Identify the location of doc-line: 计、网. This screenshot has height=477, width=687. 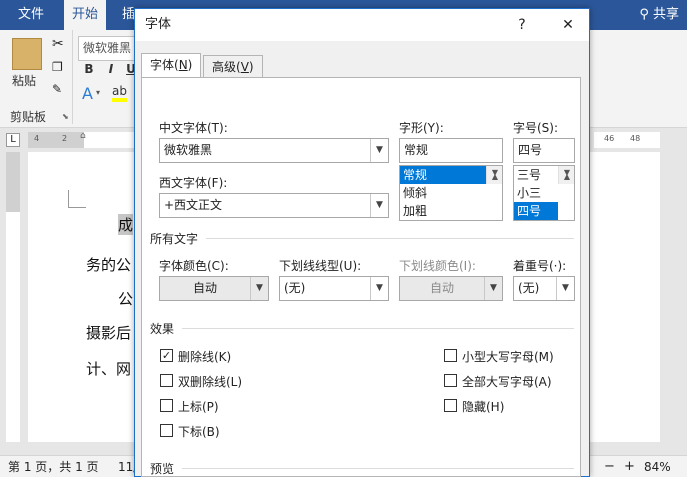
(109, 369).